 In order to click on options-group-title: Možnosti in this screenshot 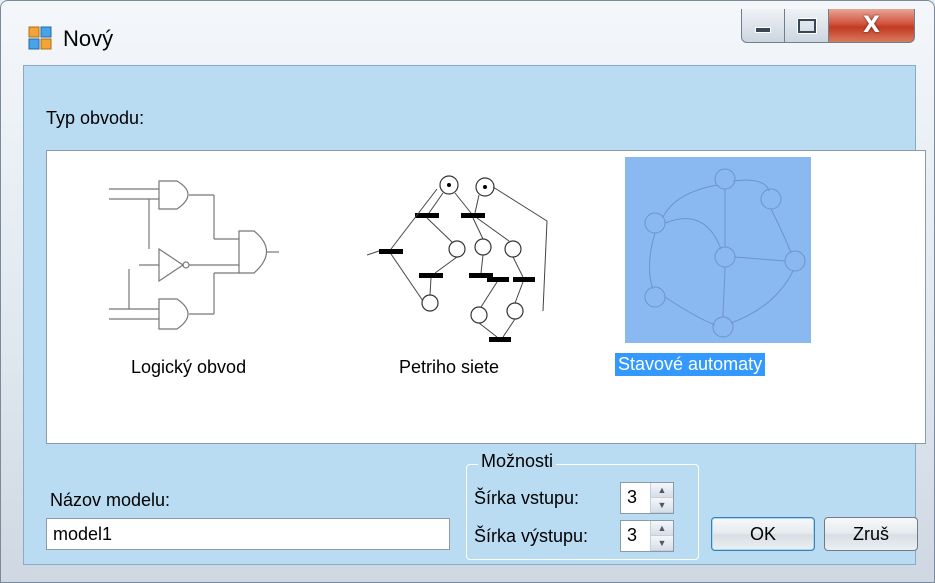, I will do `click(517, 461)`.